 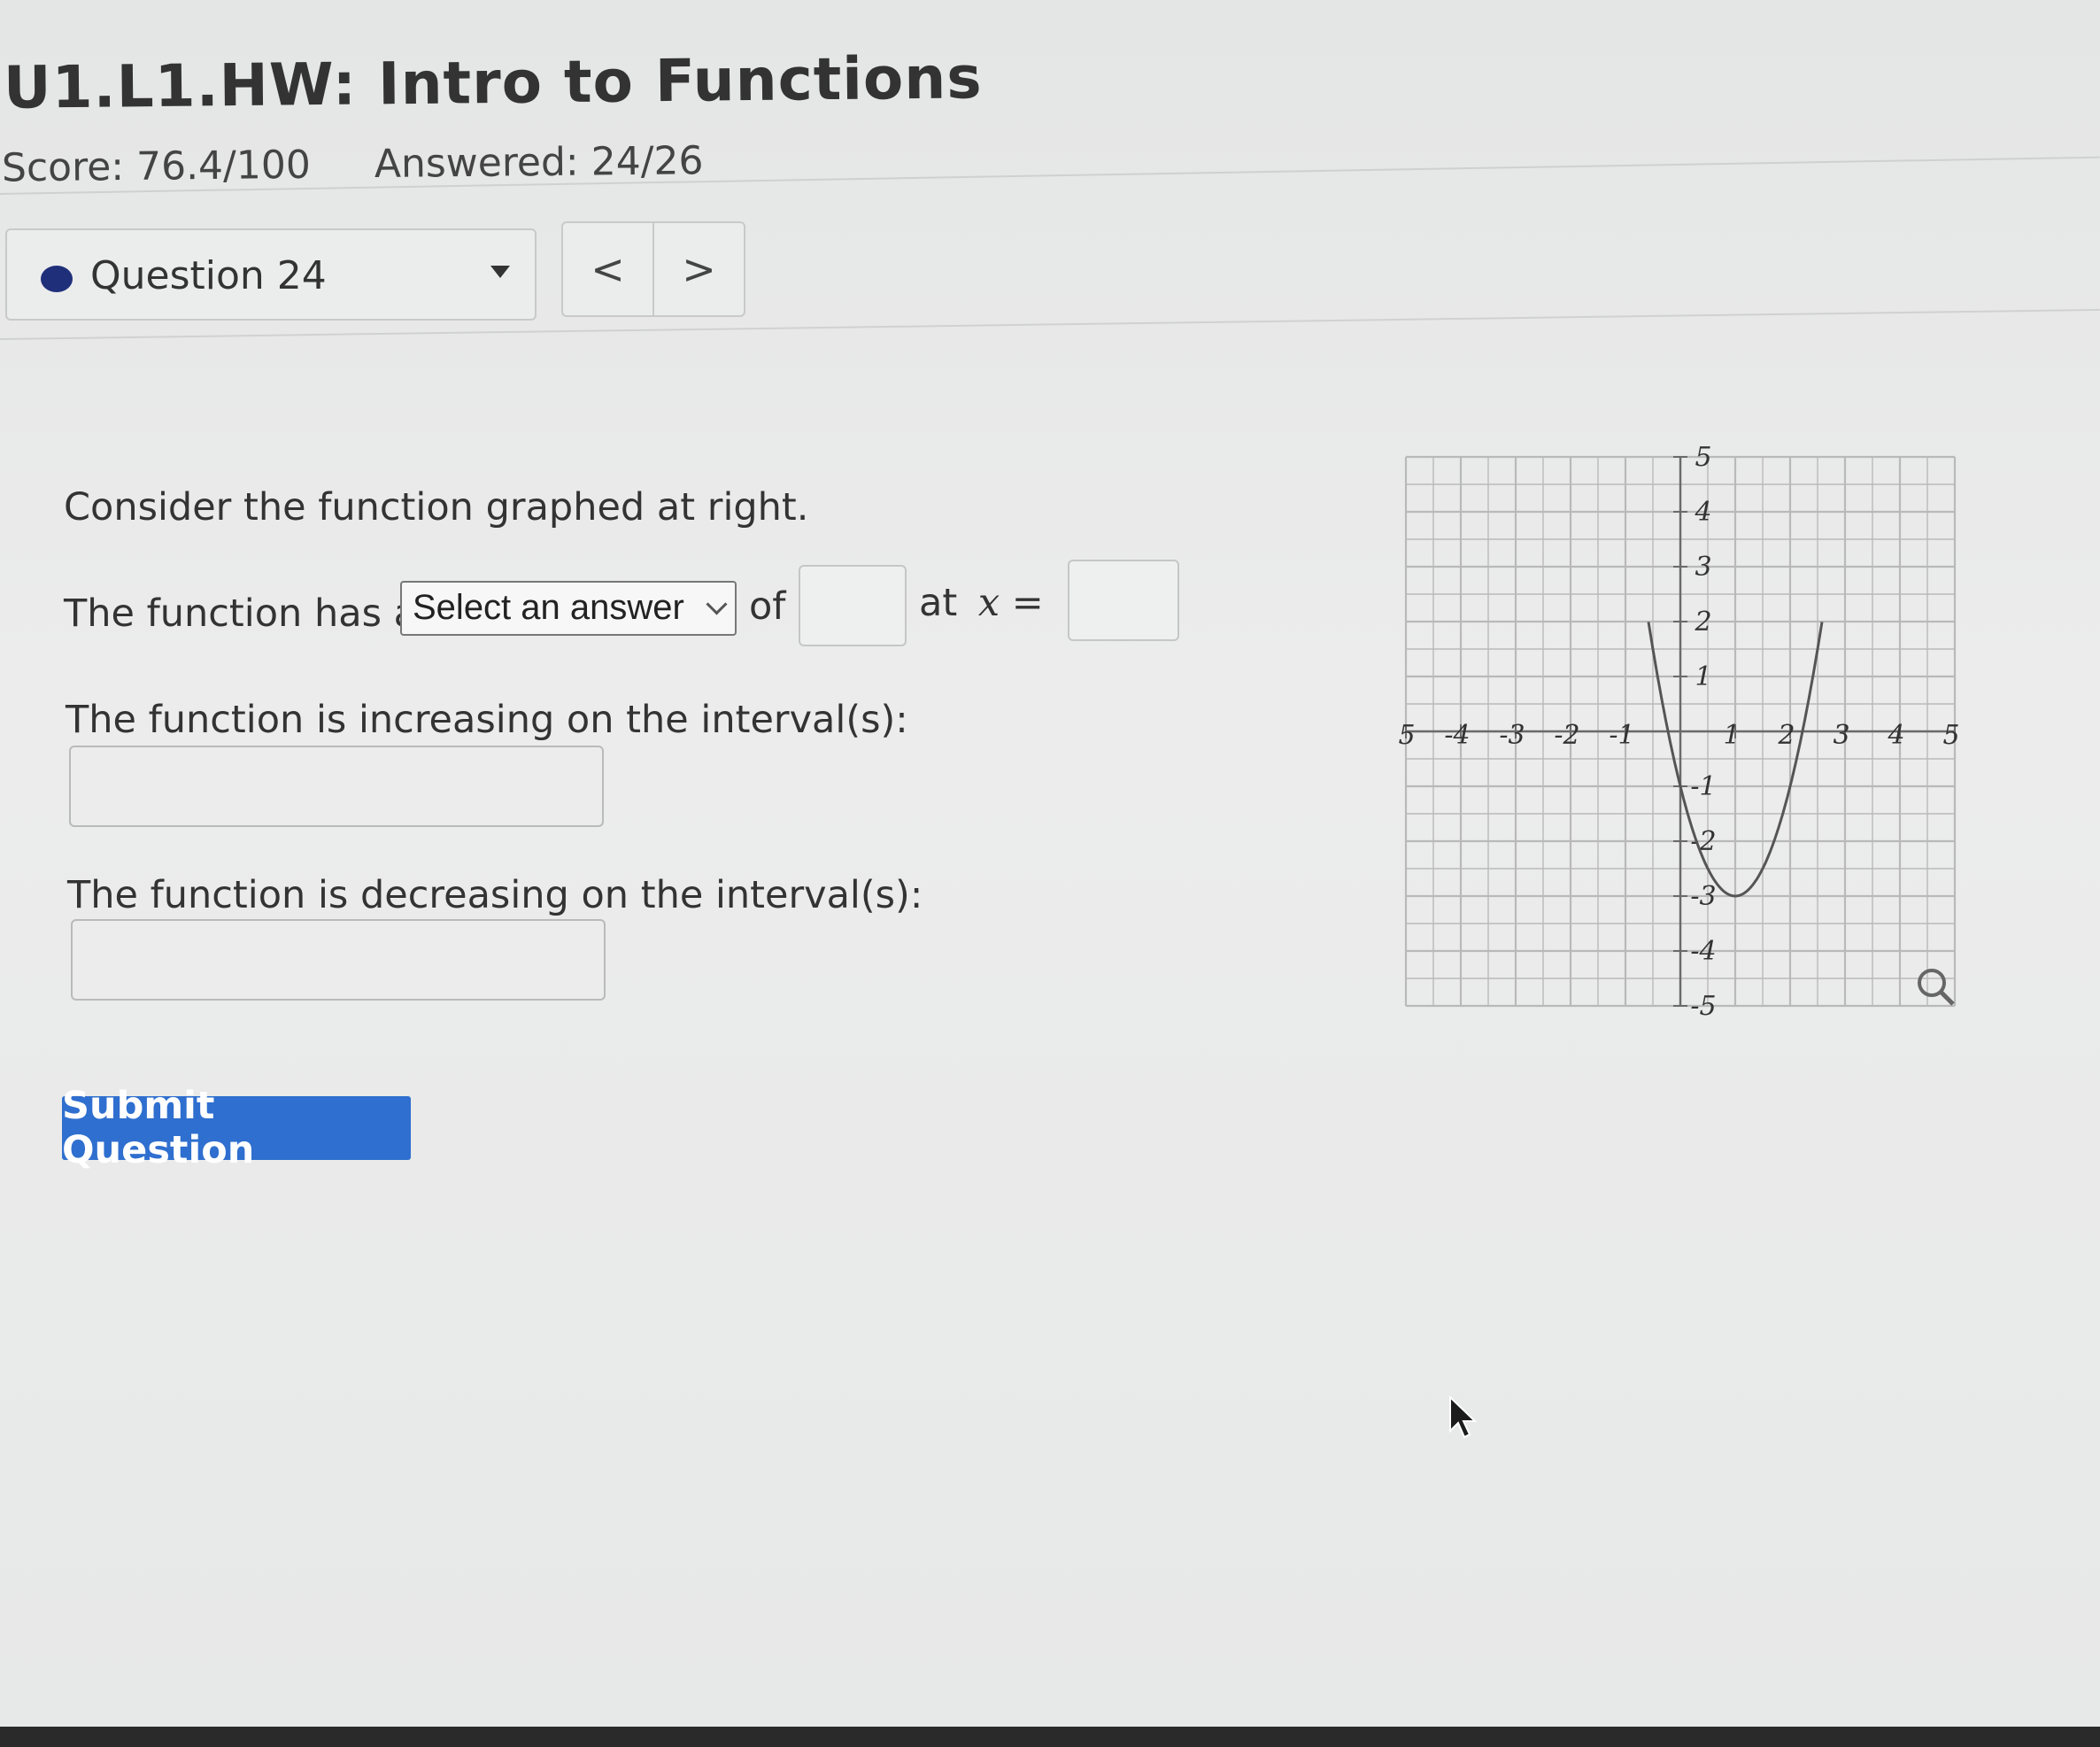 I want to click on question-select-dropdown: Question 24, so click(x=271, y=274).